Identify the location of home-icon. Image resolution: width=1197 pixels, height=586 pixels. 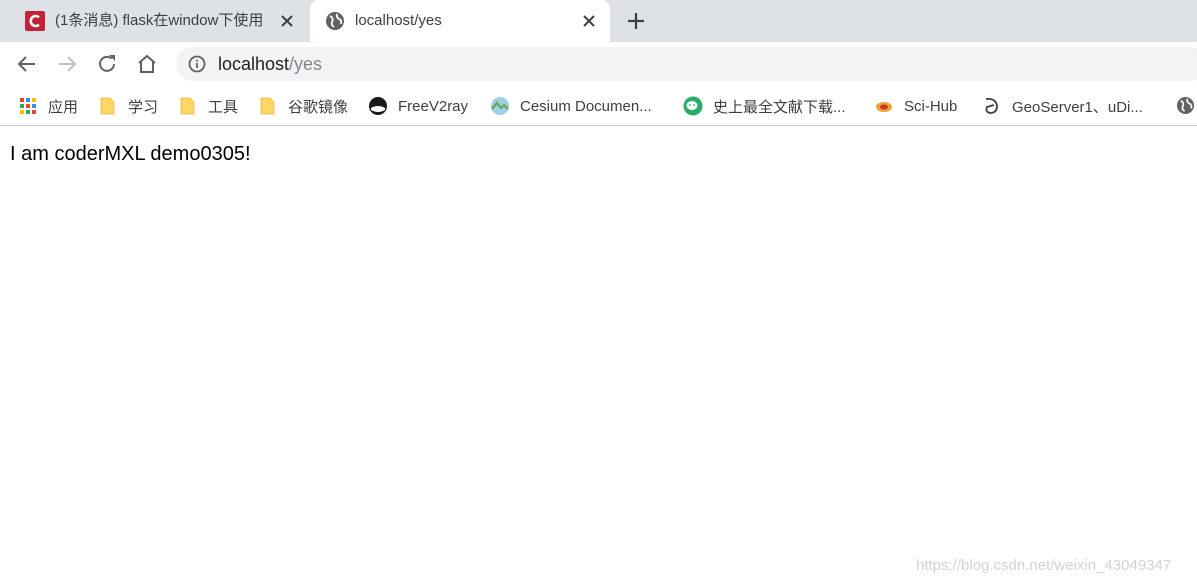
(147, 64).